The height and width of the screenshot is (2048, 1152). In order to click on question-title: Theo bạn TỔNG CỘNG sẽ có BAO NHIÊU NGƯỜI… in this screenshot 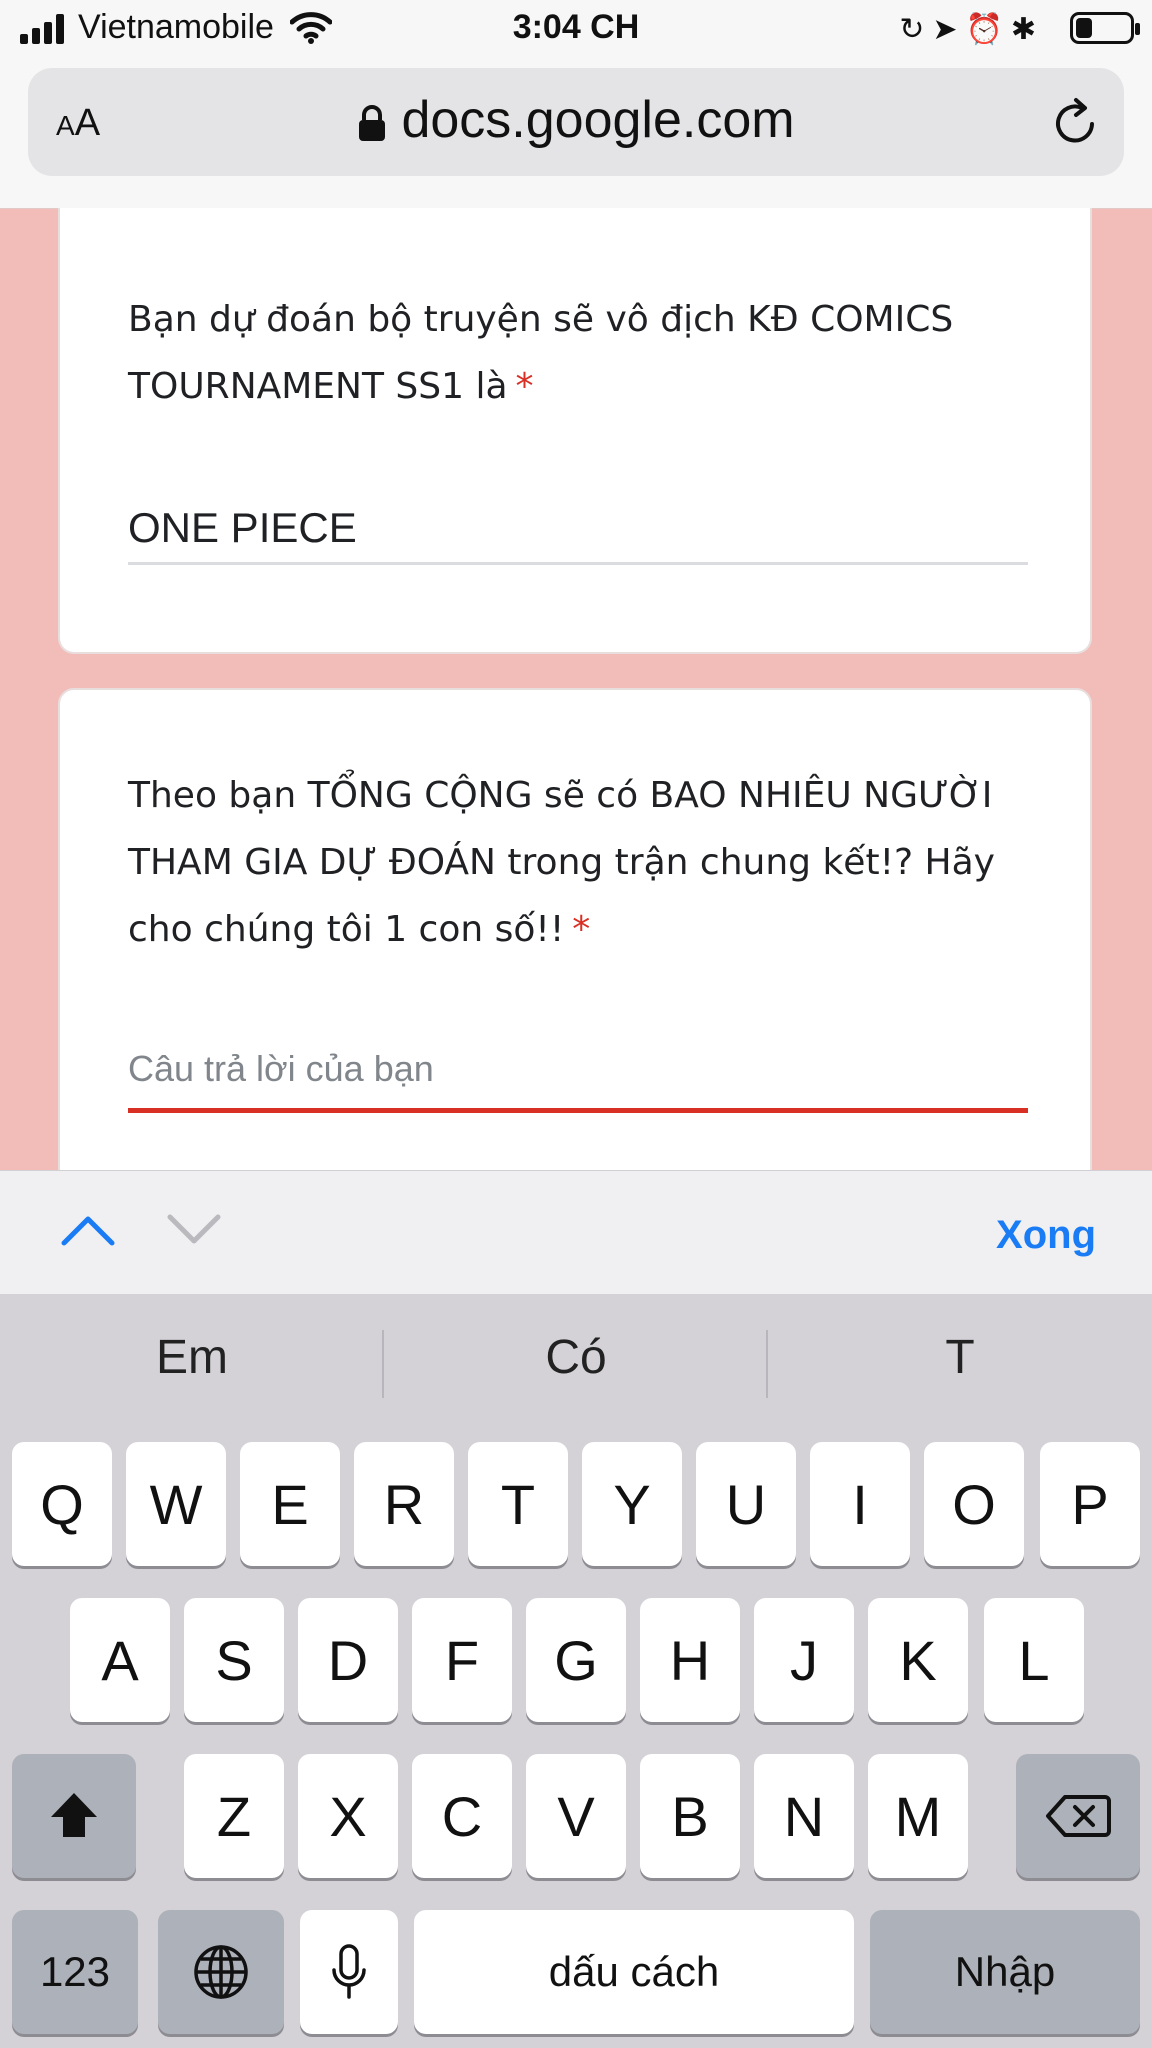, I will do `click(561, 862)`.